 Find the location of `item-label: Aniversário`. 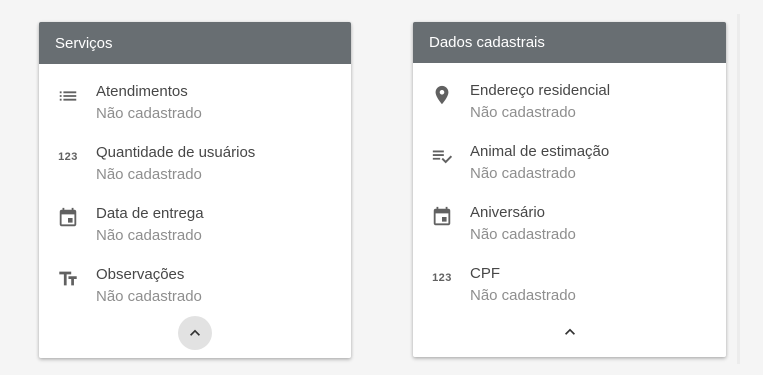

item-label: Aniversário is located at coordinates (508, 212).